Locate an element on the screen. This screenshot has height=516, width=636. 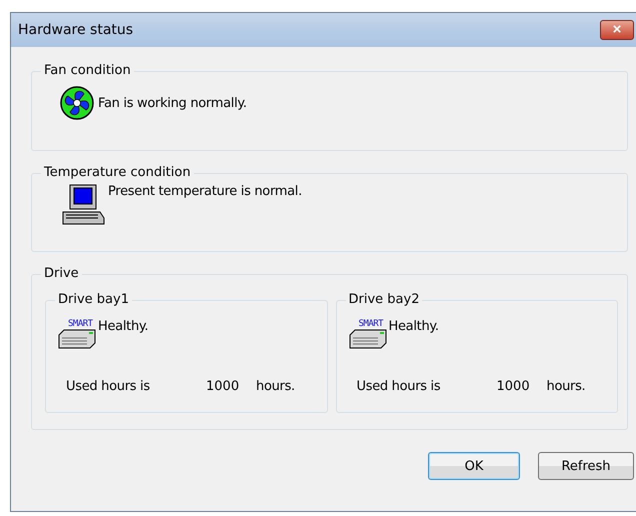
status-text: Present temperature is normal. is located at coordinates (205, 191).